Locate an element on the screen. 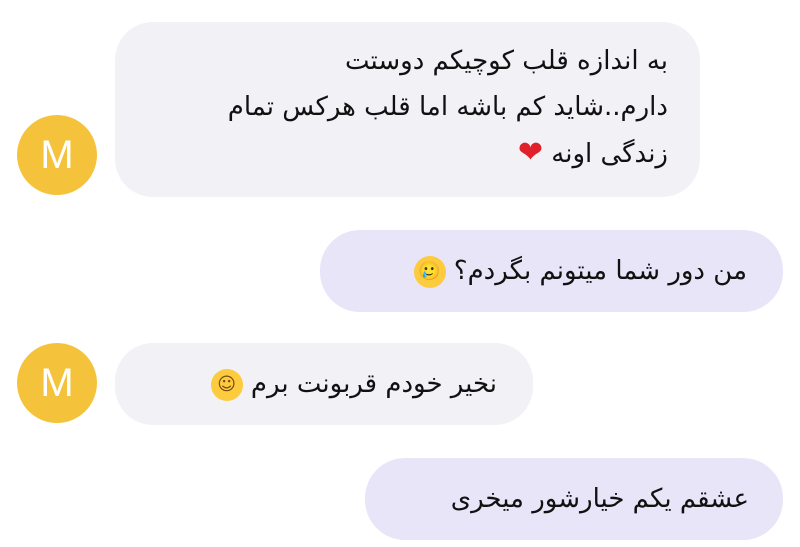 The height and width of the screenshot is (547, 800). face-expression: ☺ is located at coordinates (227, 384).